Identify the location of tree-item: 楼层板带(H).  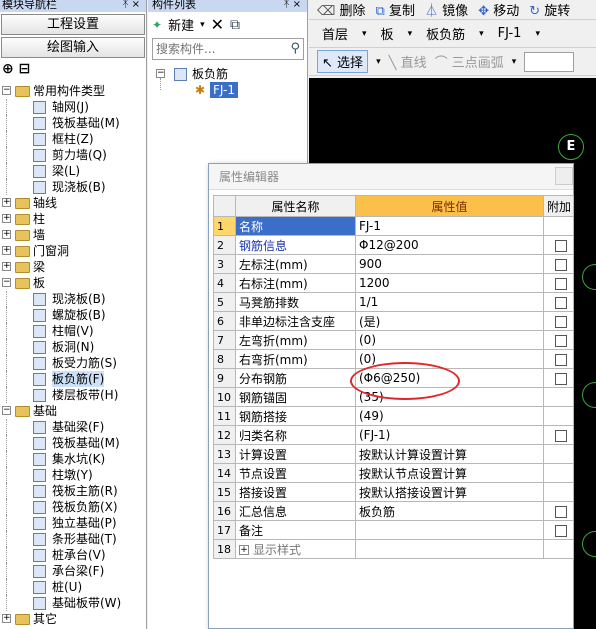
(73, 395).